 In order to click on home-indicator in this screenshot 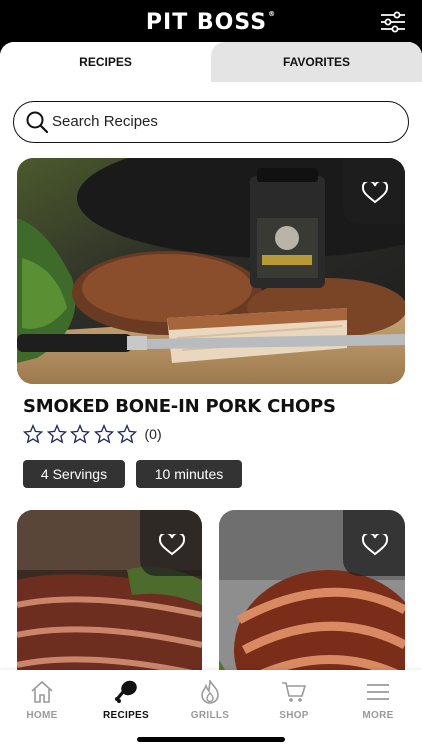, I will do `click(211, 739)`.